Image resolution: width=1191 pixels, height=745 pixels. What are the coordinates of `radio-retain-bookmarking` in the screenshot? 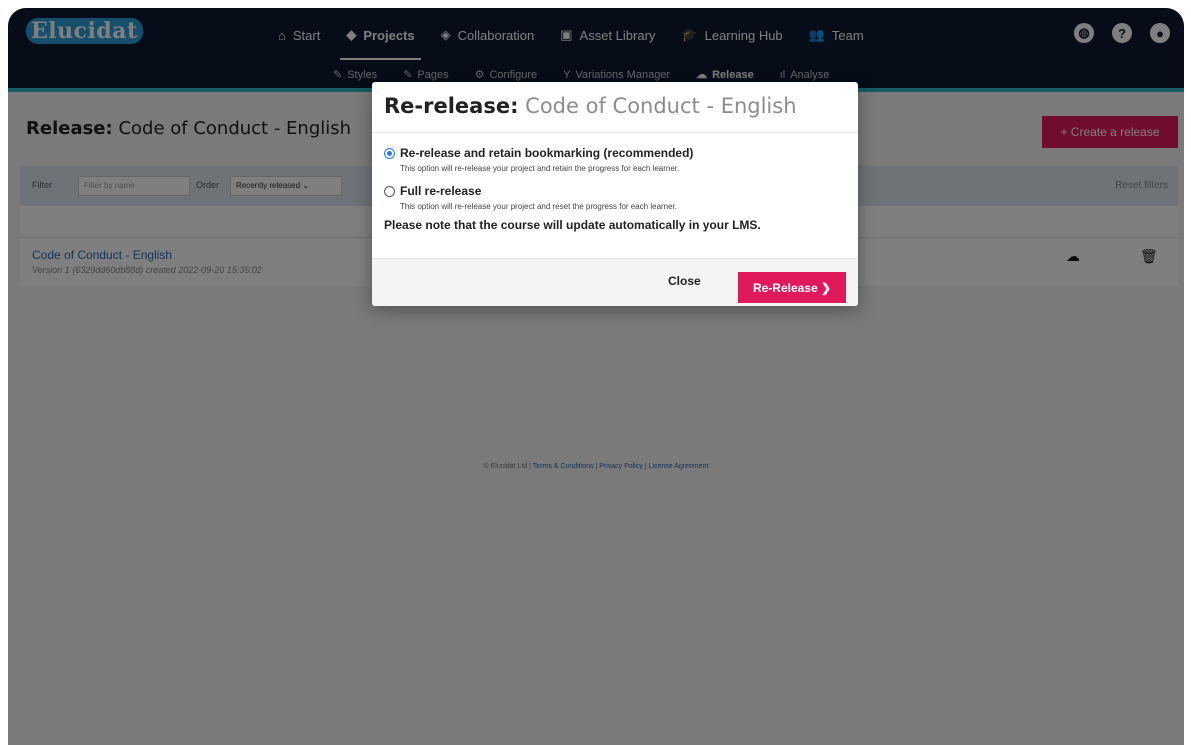 It's located at (389, 153).